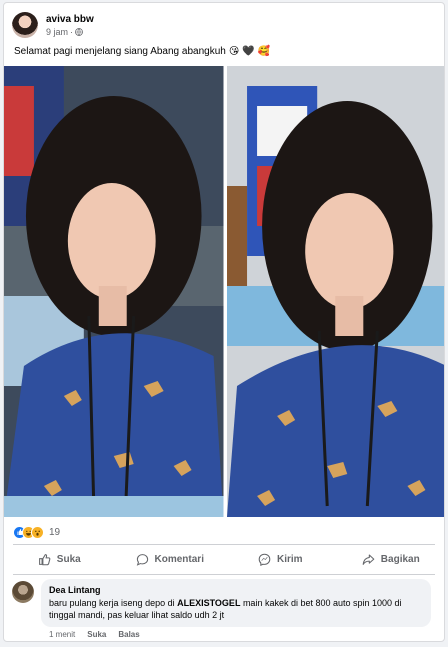 Image resolution: width=448 pixels, height=647 pixels. I want to click on share-button: Bagikan, so click(390, 559).